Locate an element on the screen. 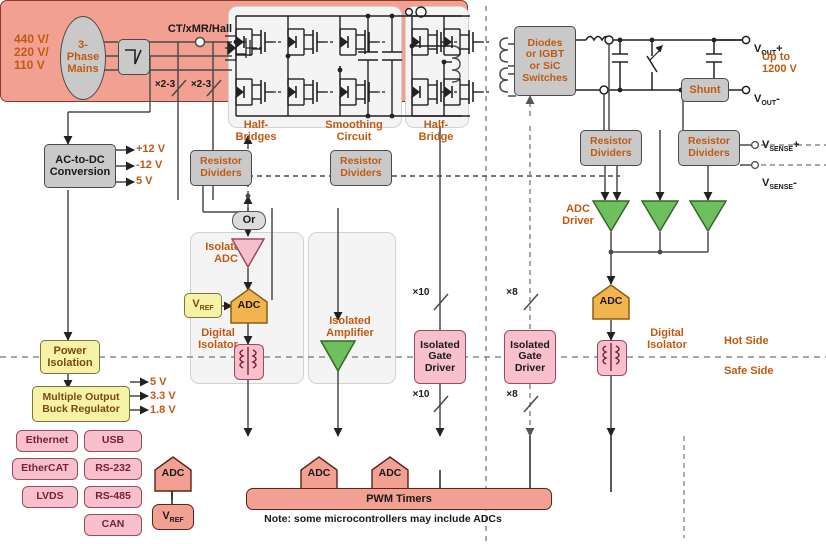  adc-pentagon-isolated: ADC is located at coordinates (249, 306).